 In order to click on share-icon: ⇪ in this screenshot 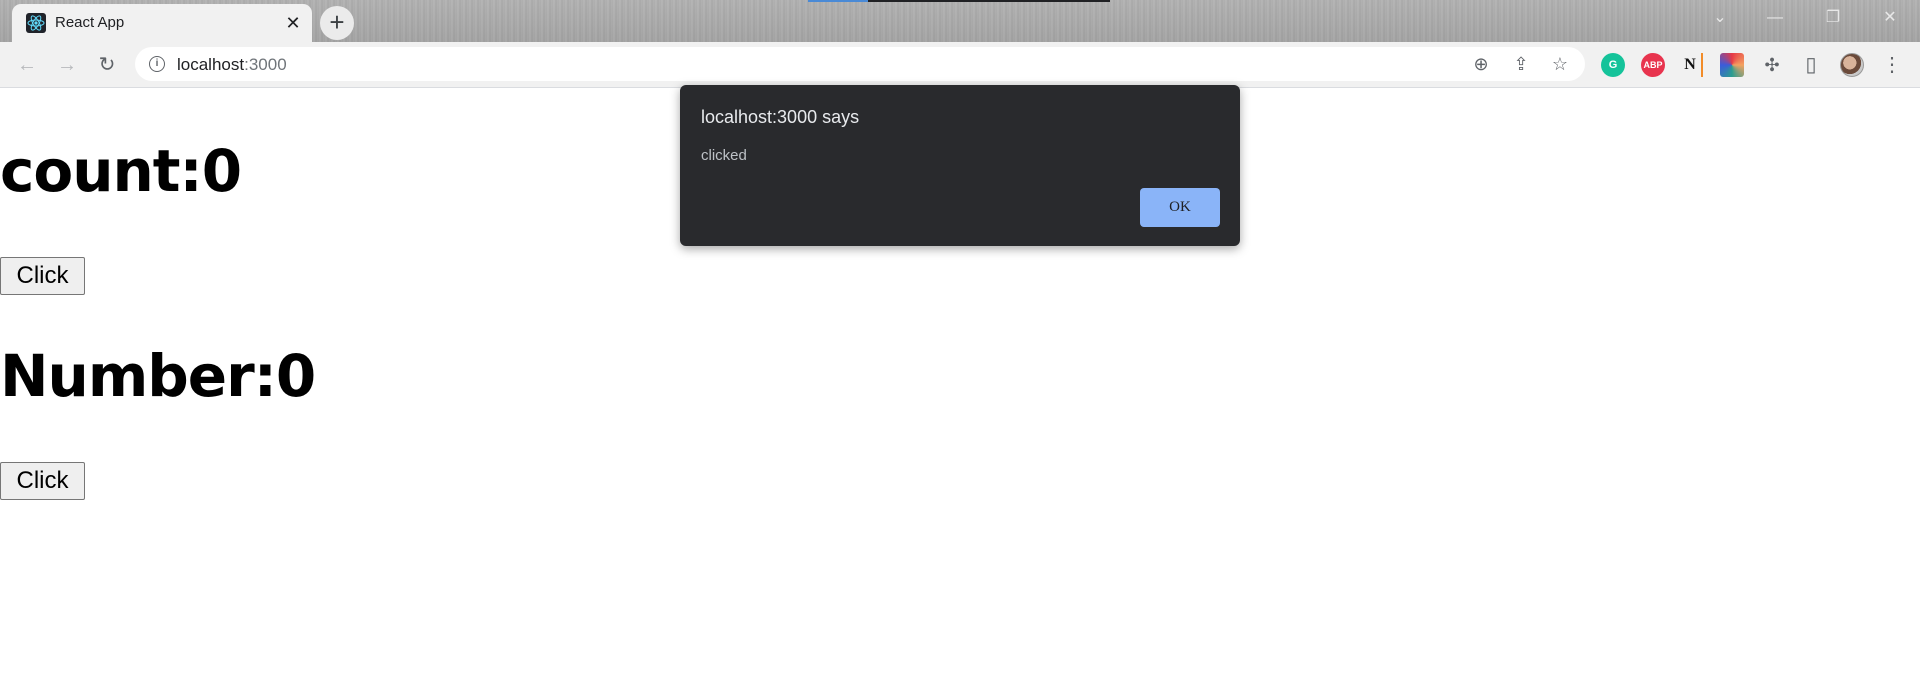, I will do `click(1521, 64)`.